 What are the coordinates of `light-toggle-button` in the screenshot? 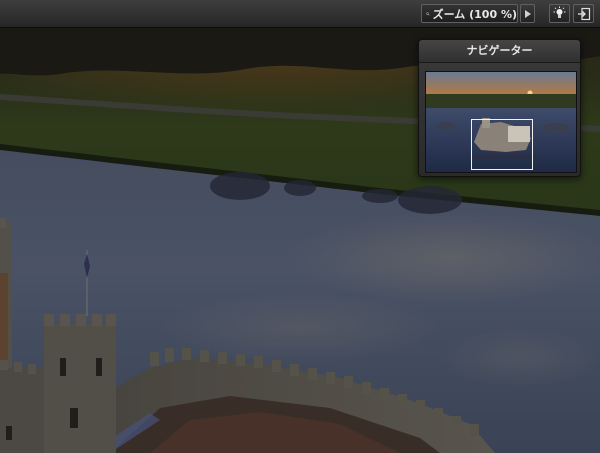 It's located at (559, 13).